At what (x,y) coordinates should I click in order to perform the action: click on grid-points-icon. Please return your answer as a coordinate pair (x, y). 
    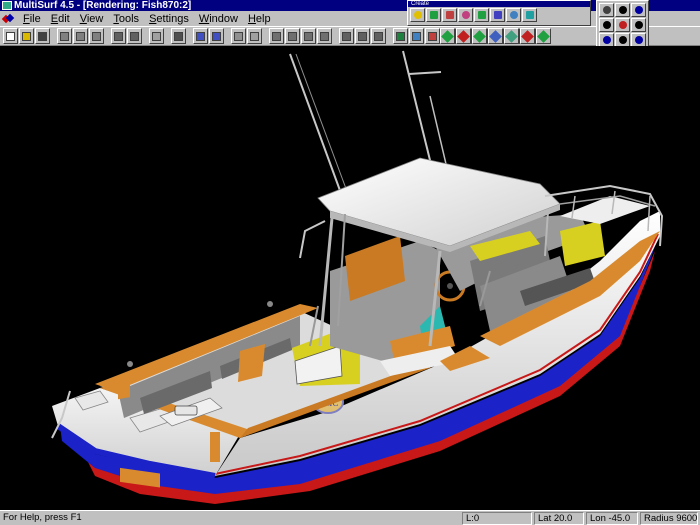
    Looking at the image, I should click on (362, 36).